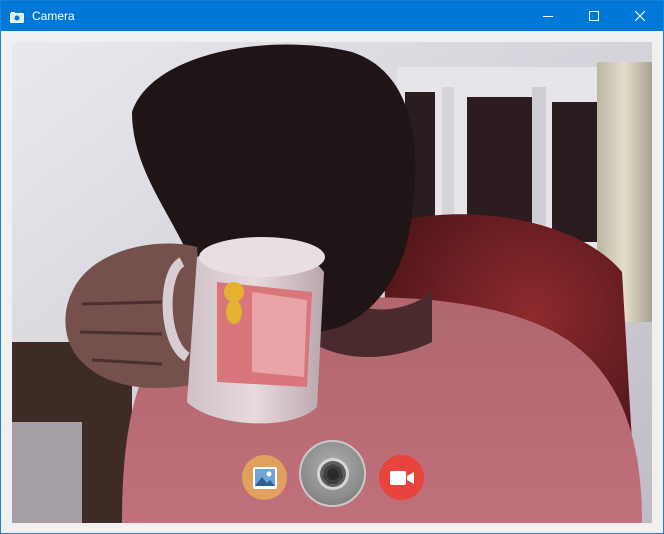  I want to click on minimize-icon, so click(548, 16).